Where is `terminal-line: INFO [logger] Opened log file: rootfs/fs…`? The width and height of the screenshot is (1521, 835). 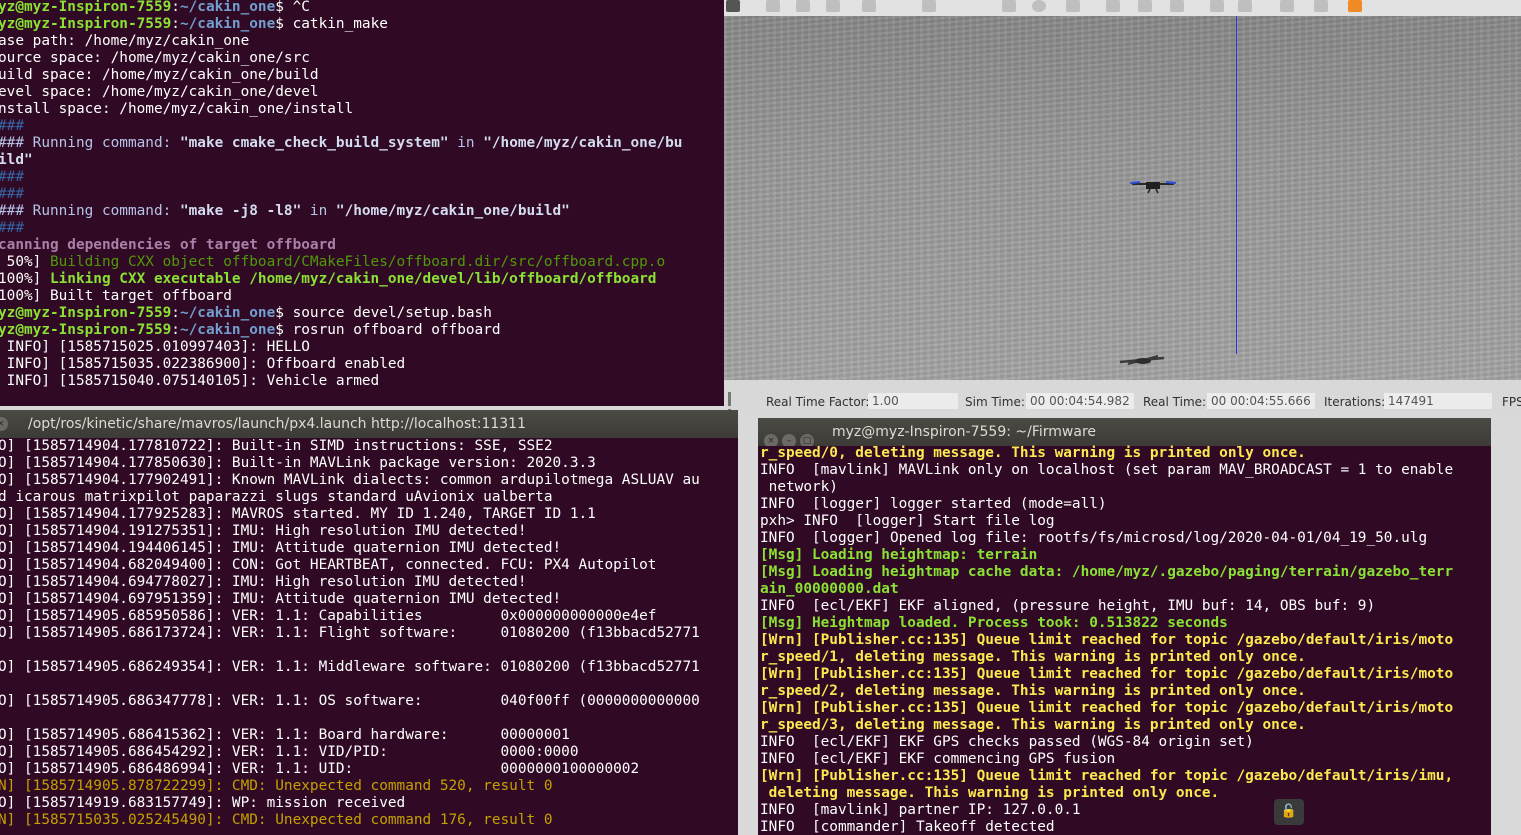 terminal-line: INFO [logger] Opened log file: rootfs/fs… is located at coordinates (1125, 538).